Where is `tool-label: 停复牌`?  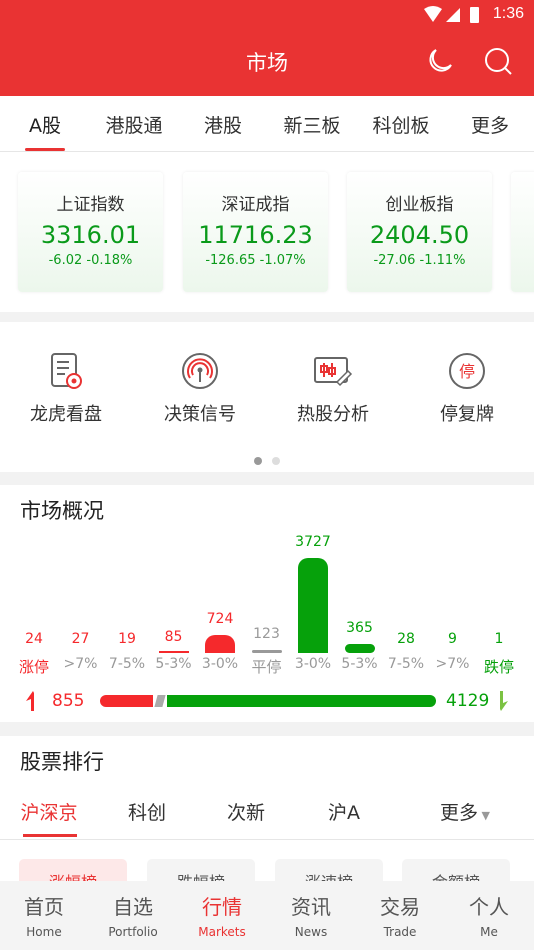 tool-label: 停复牌 is located at coordinates (467, 414).